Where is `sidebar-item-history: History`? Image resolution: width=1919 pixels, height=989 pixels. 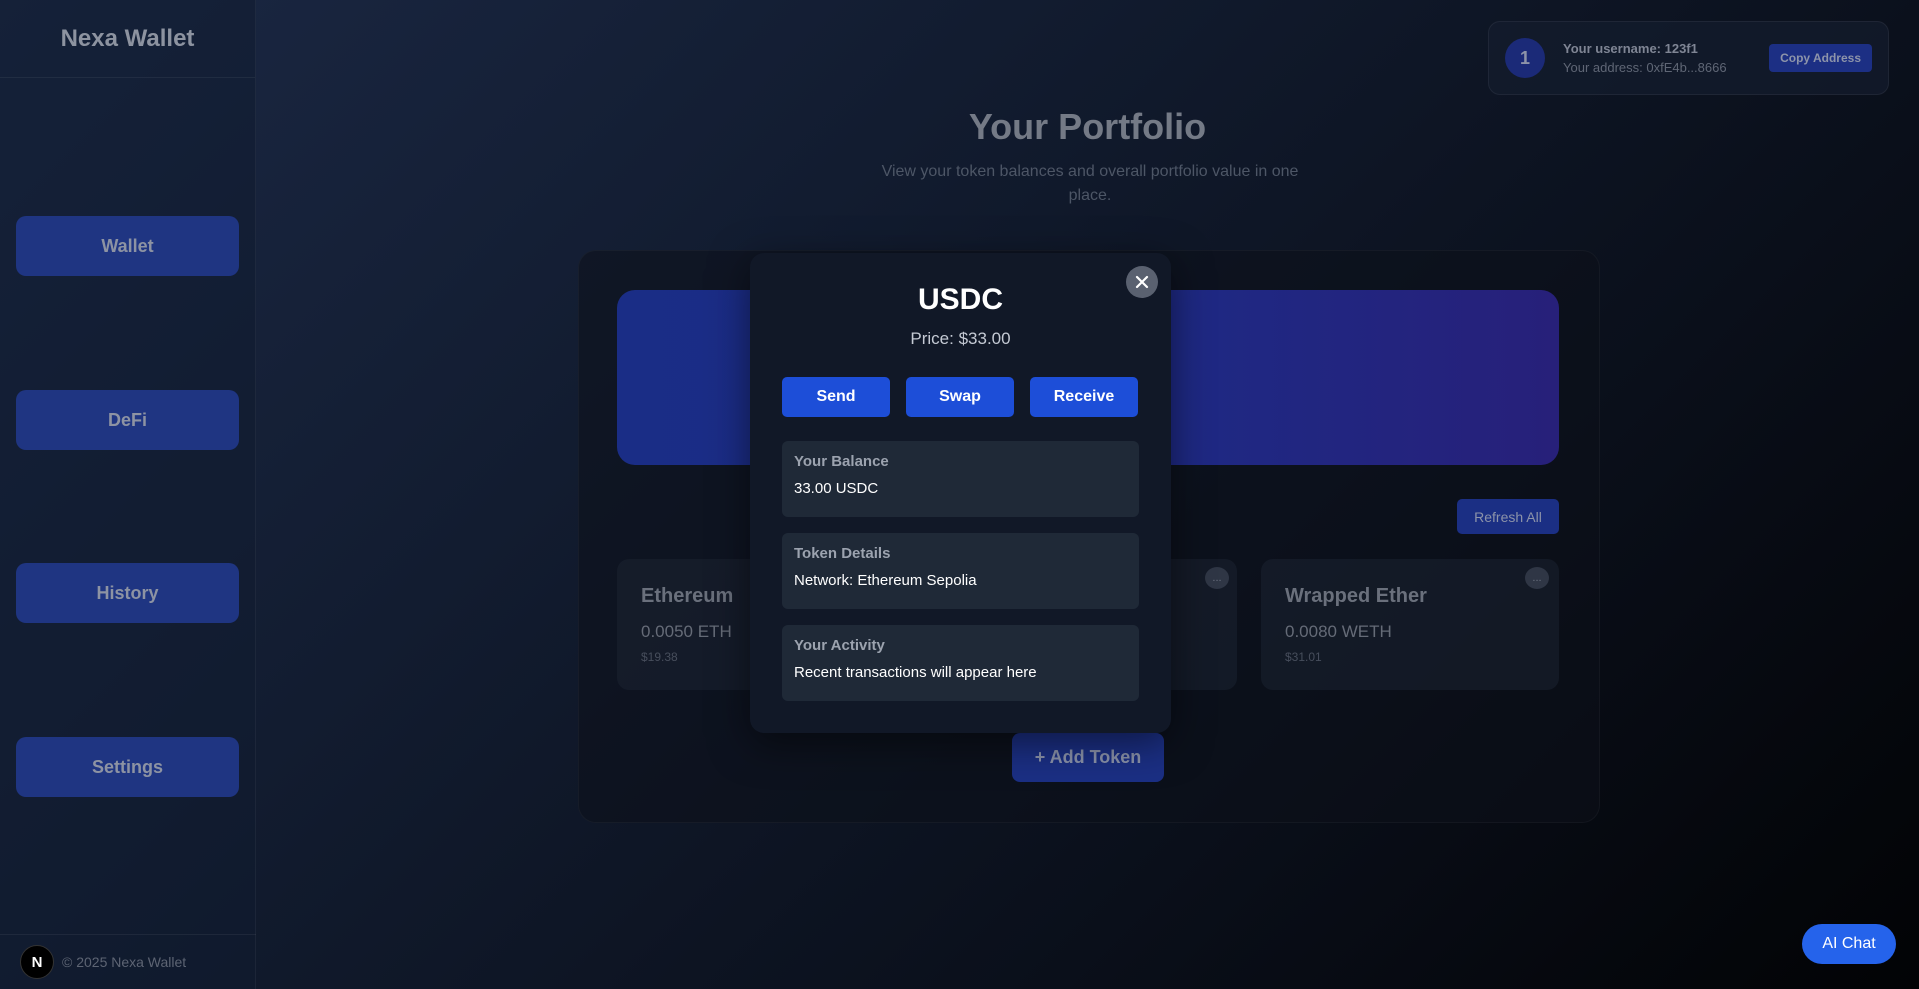
sidebar-item-history: History is located at coordinates (127, 593).